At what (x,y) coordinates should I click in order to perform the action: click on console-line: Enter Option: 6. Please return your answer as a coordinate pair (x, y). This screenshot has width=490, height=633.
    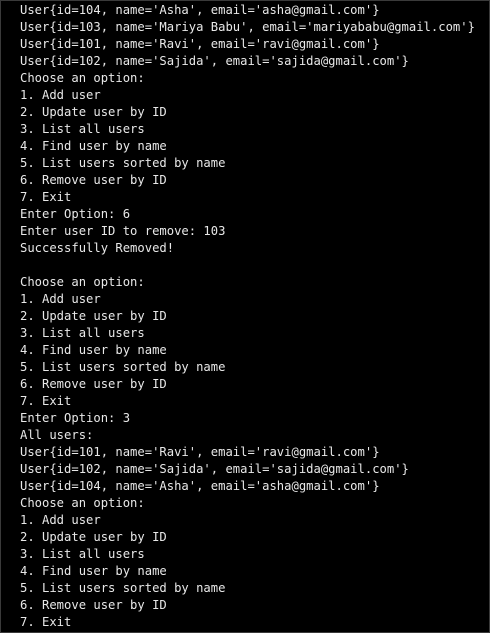
    Looking at the image, I should click on (75, 214).